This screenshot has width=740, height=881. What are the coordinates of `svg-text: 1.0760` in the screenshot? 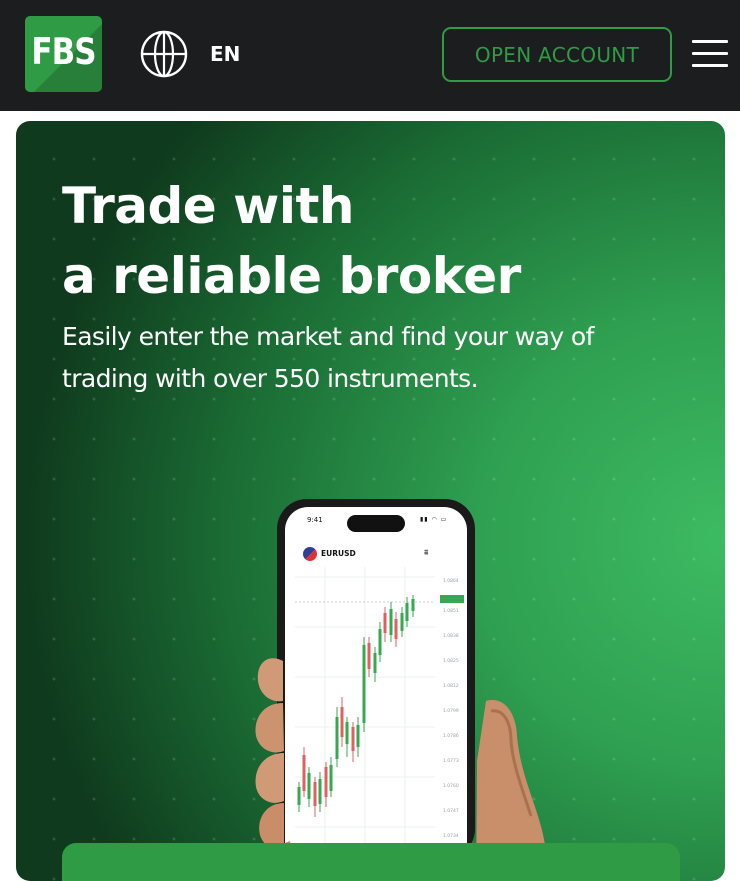 It's located at (451, 786).